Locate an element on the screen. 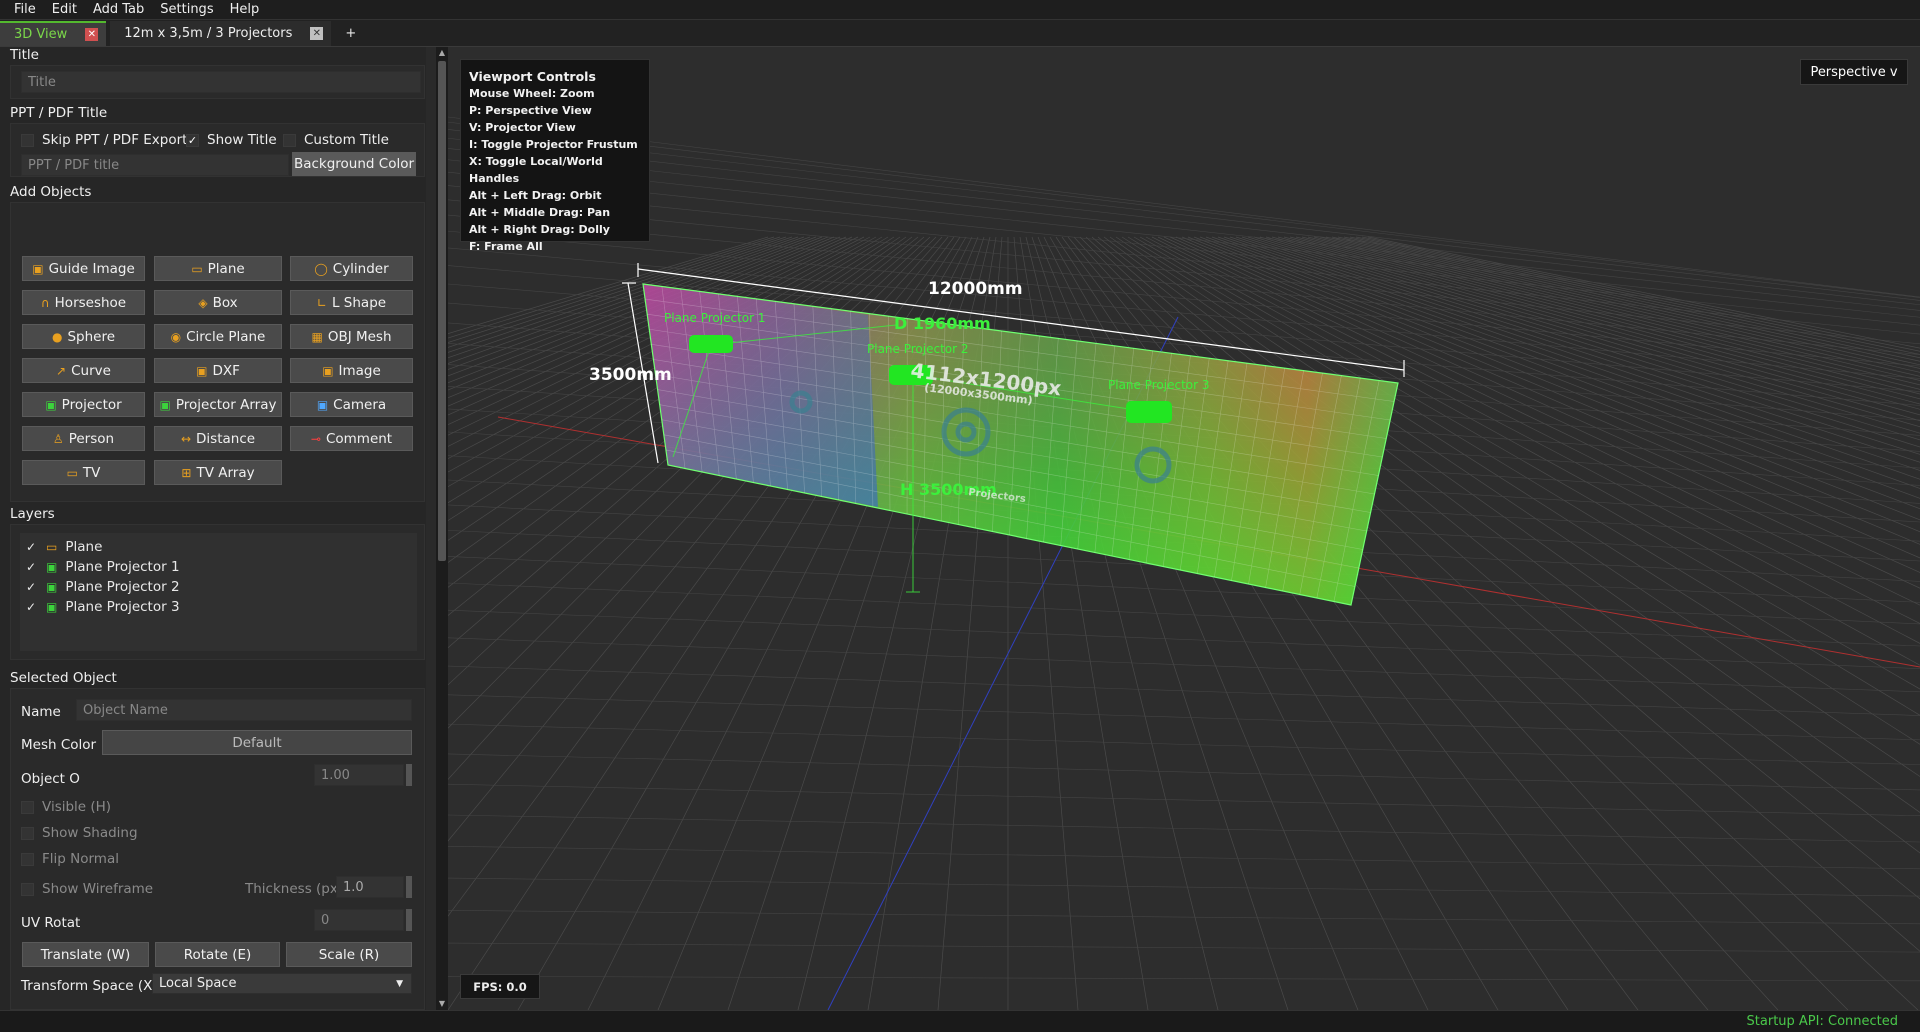 The image size is (1920, 1032). button-label: Distance is located at coordinates (226, 438).